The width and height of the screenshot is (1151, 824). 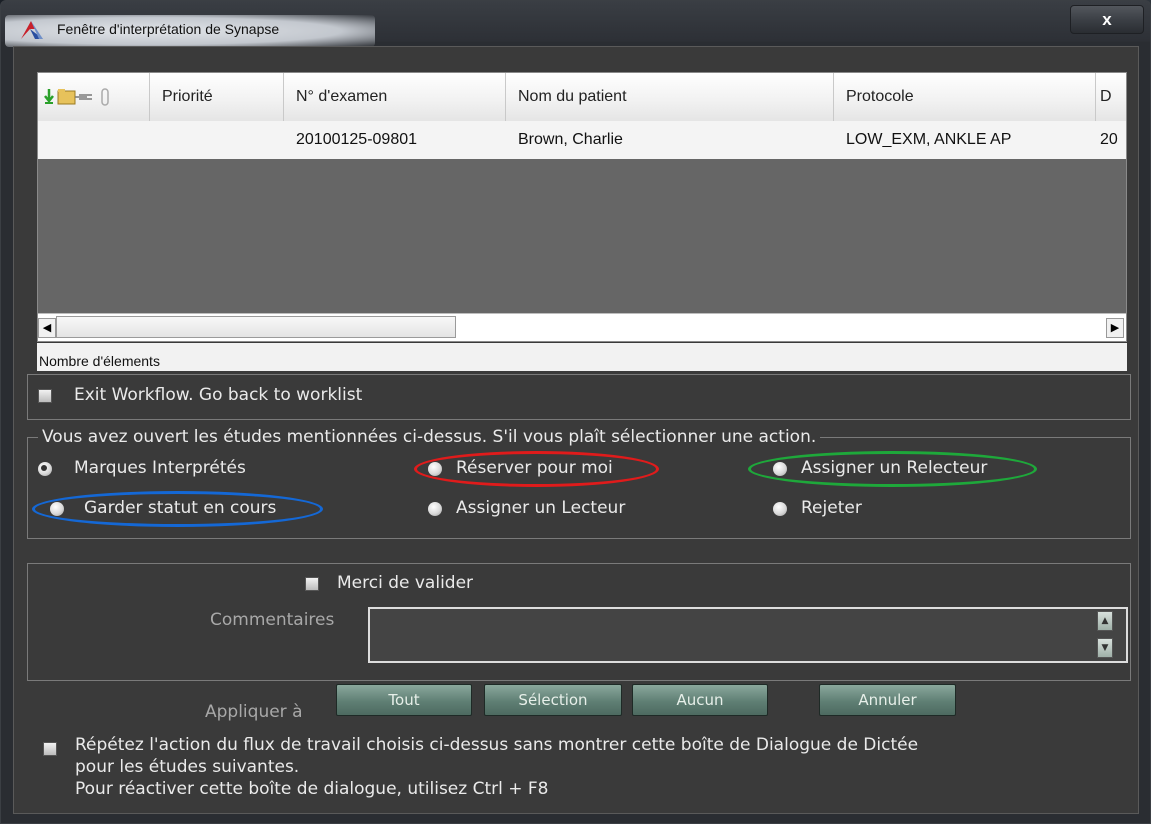 I want to click on cell-date: 20, so click(x=1109, y=139).